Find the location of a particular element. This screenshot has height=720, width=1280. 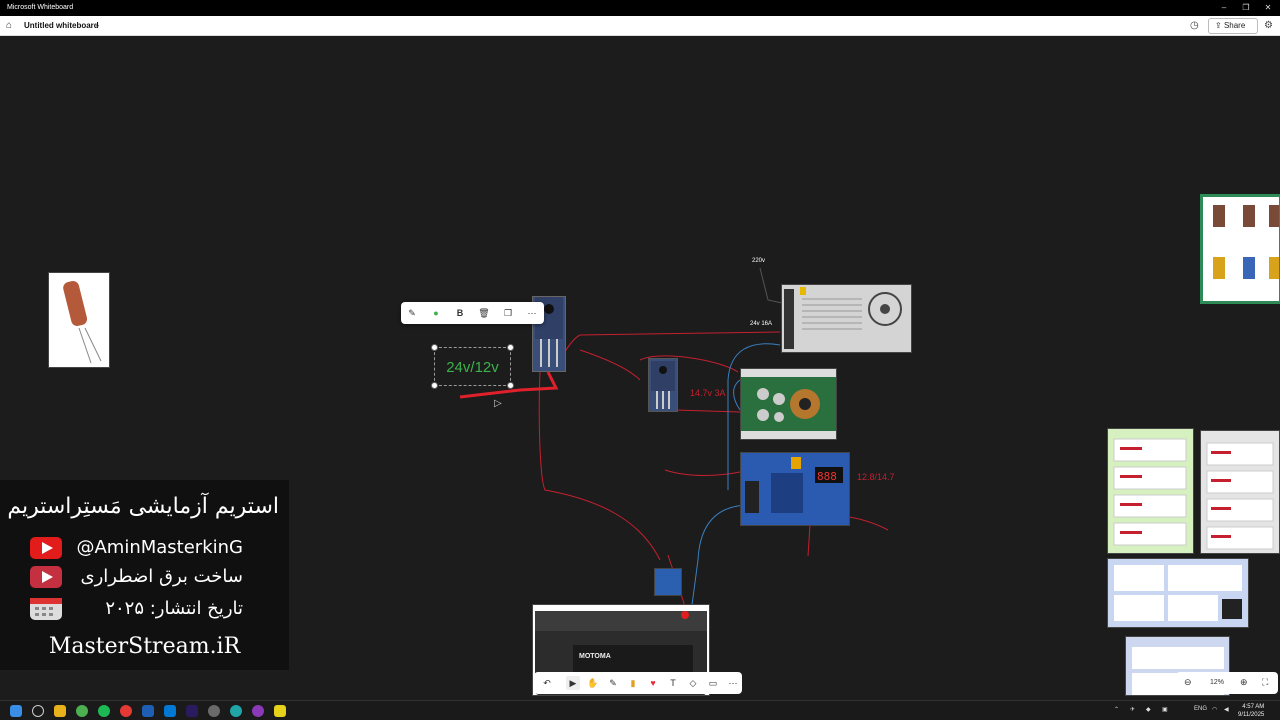

zoom-control: ⊖ 12% ⊕ ⛶ is located at coordinates (1227, 683).